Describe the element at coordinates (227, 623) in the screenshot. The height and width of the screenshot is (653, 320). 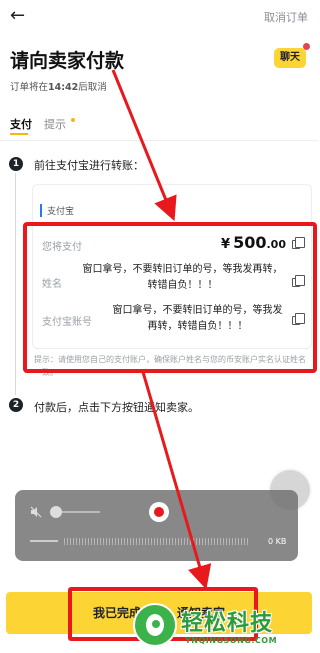
I see `watermark-text: 轻松科技` at that location.